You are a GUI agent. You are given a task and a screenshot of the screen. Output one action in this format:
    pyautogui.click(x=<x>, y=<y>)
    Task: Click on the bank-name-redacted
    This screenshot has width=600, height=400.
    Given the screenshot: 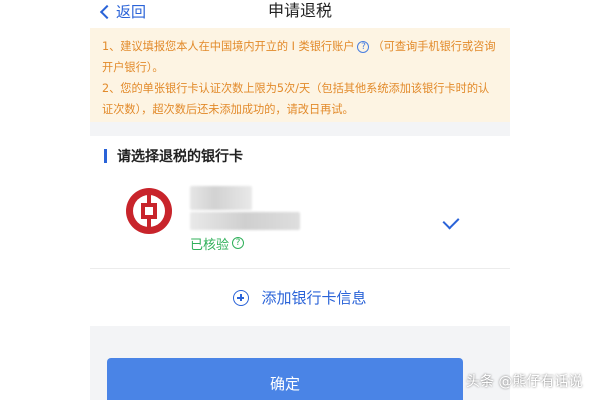 What is the action you would take?
    pyautogui.click(x=221, y=198)
    